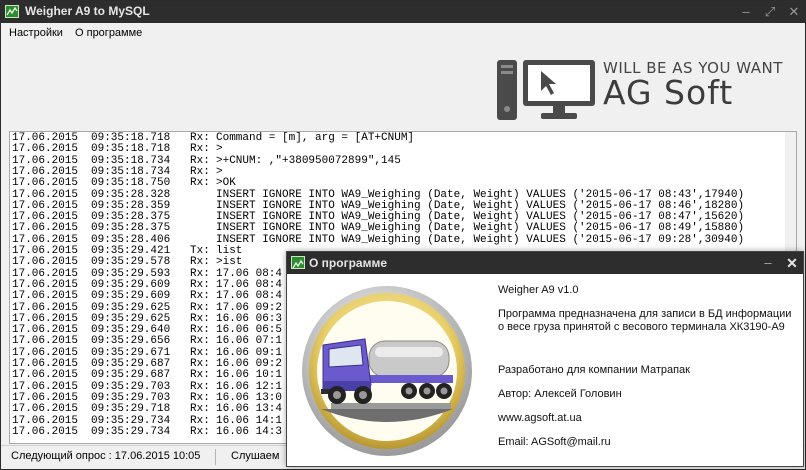  What do you see at coordinates (131, 149) in the screenshot?
I see `log-time: 09:35:18.718` at bounding box center [131, 149].